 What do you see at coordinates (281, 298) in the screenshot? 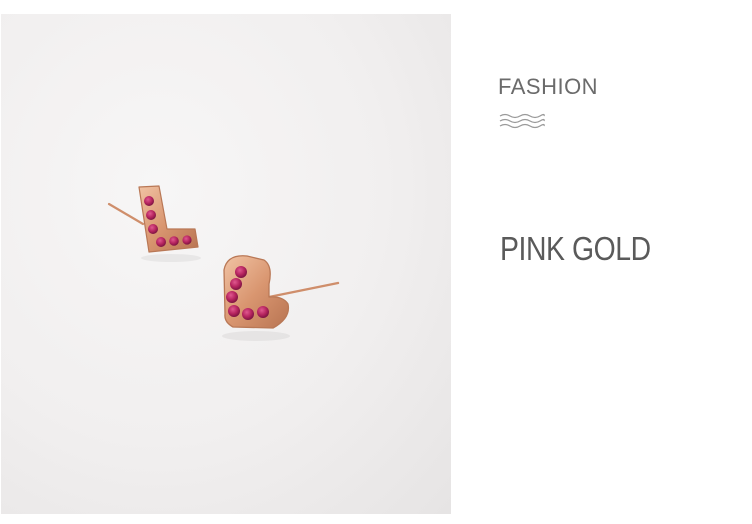
I see `earring-front` at bounding box center [281, 298].